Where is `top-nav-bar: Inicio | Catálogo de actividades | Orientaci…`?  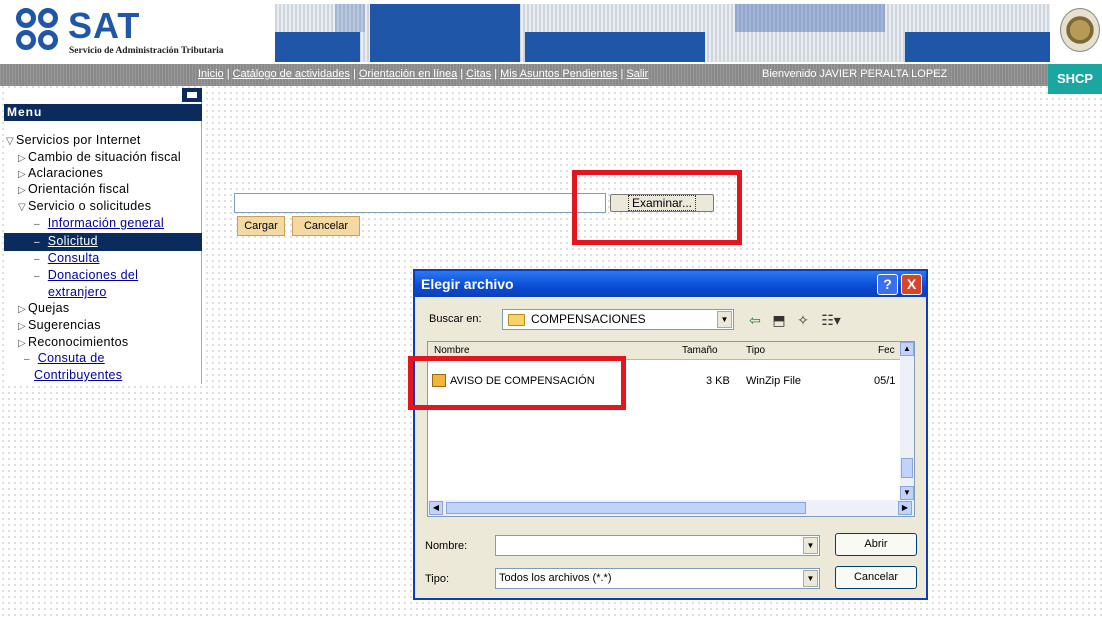 top-nav-bar: Inicio | Catálogo de actividades | Orientaci… is located at coordinates (551, 75).